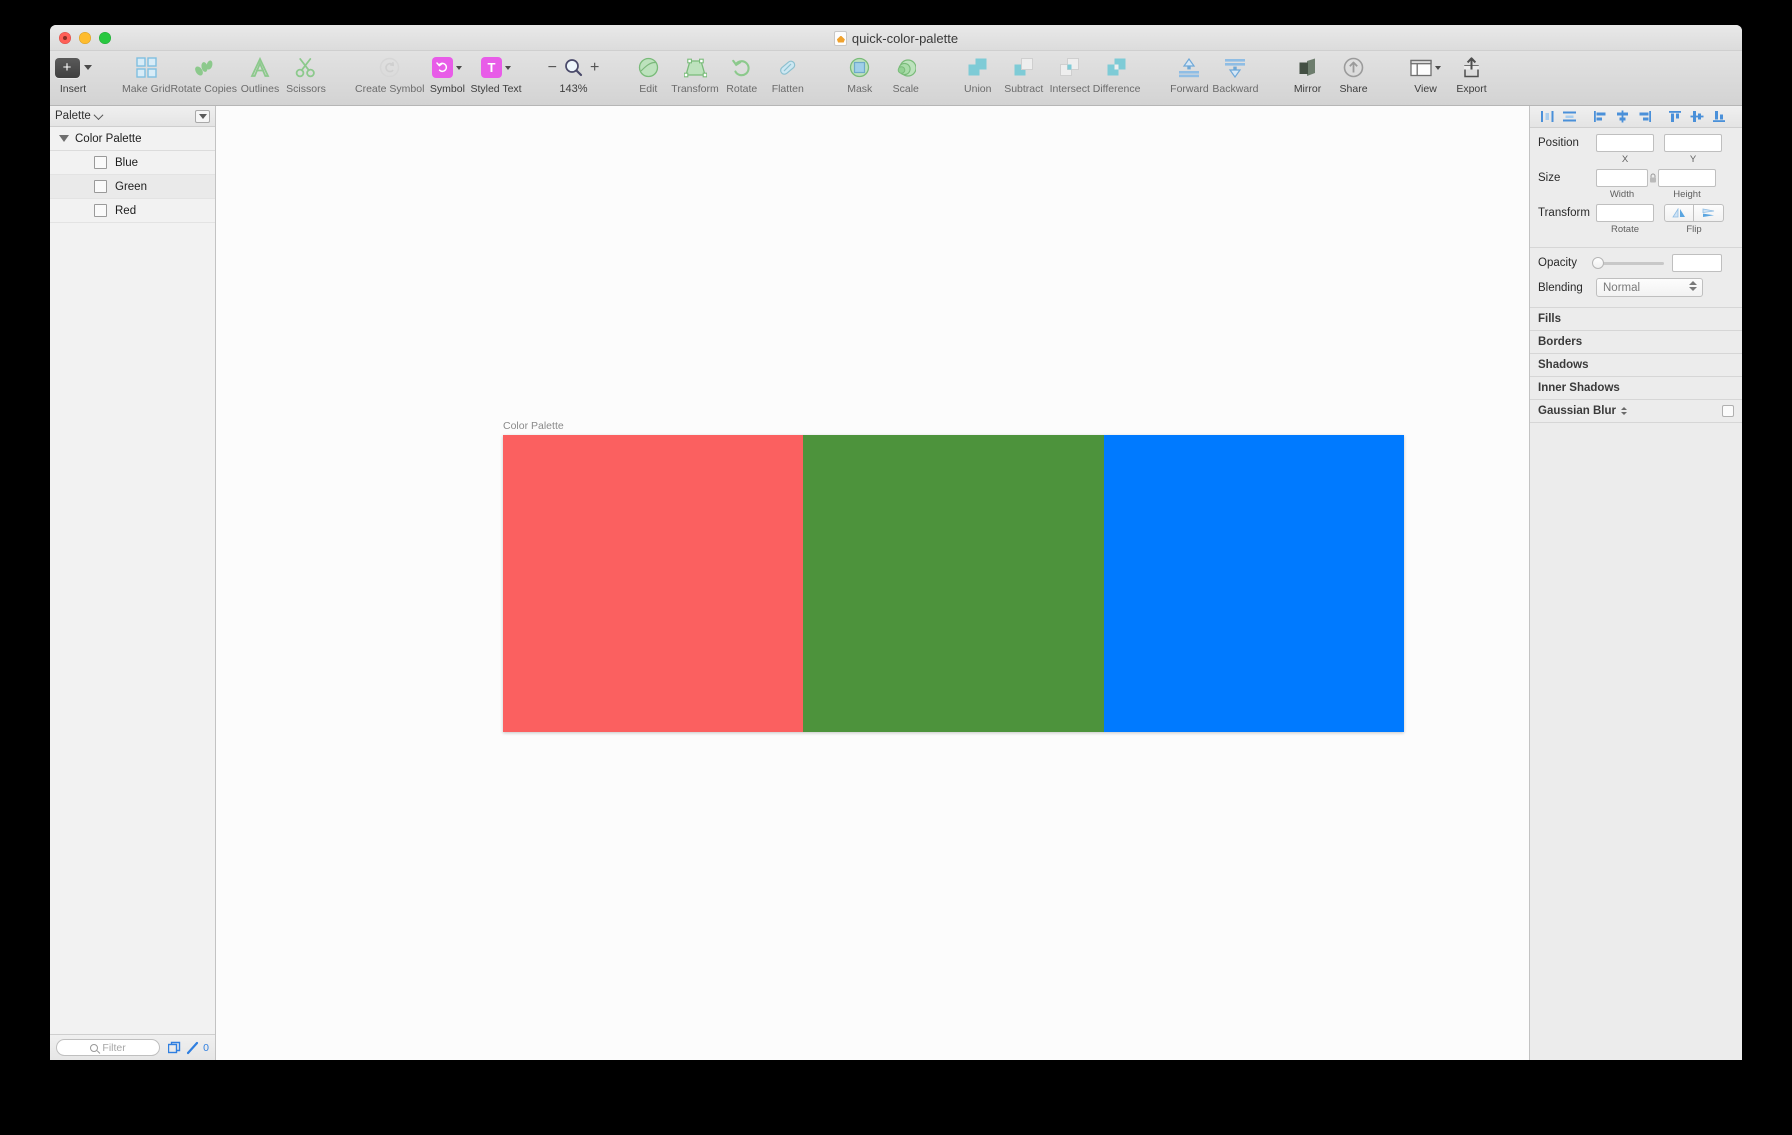 This screenshot has height=1135, width=1792. I want to click on plus-button-icon: +, so click(73, 67).